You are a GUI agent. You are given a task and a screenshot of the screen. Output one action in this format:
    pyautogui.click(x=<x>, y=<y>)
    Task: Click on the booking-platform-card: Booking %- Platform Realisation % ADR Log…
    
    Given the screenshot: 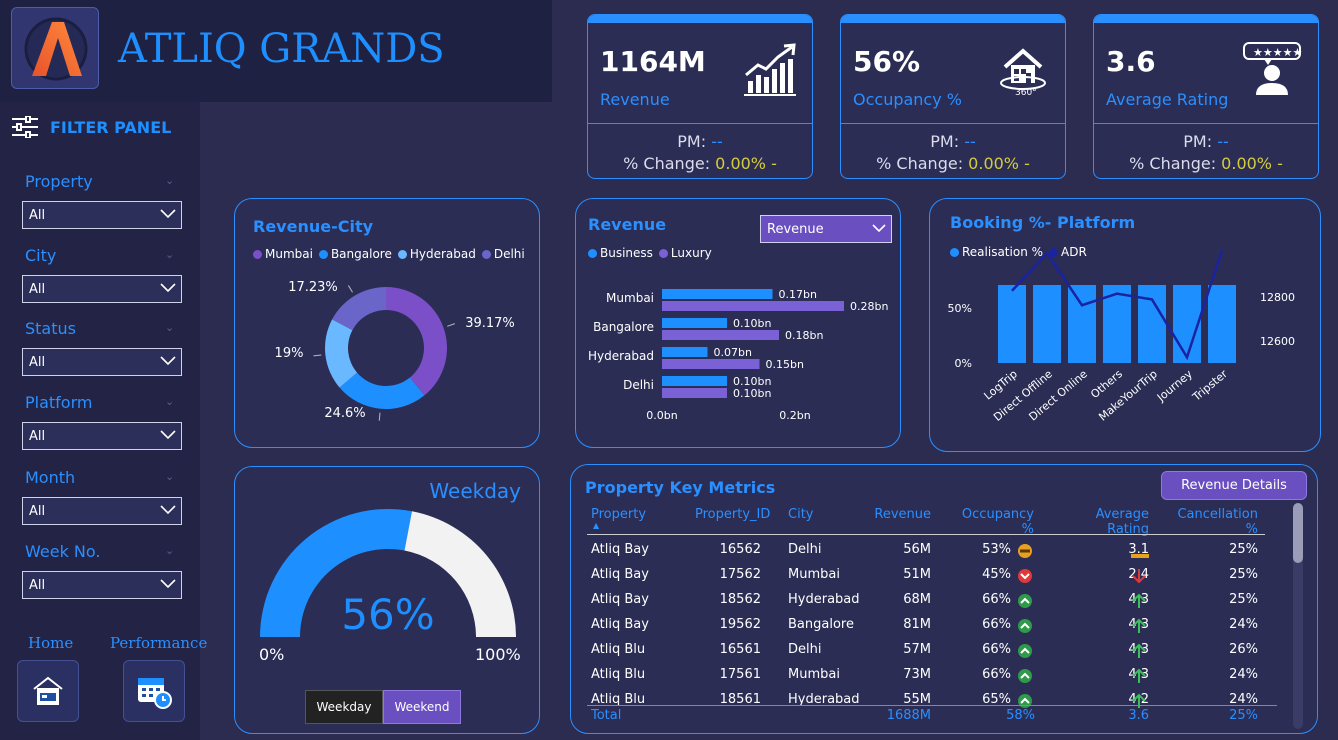 What is the action you would take?
    pyautogui.click(x=1125, y=325)
    